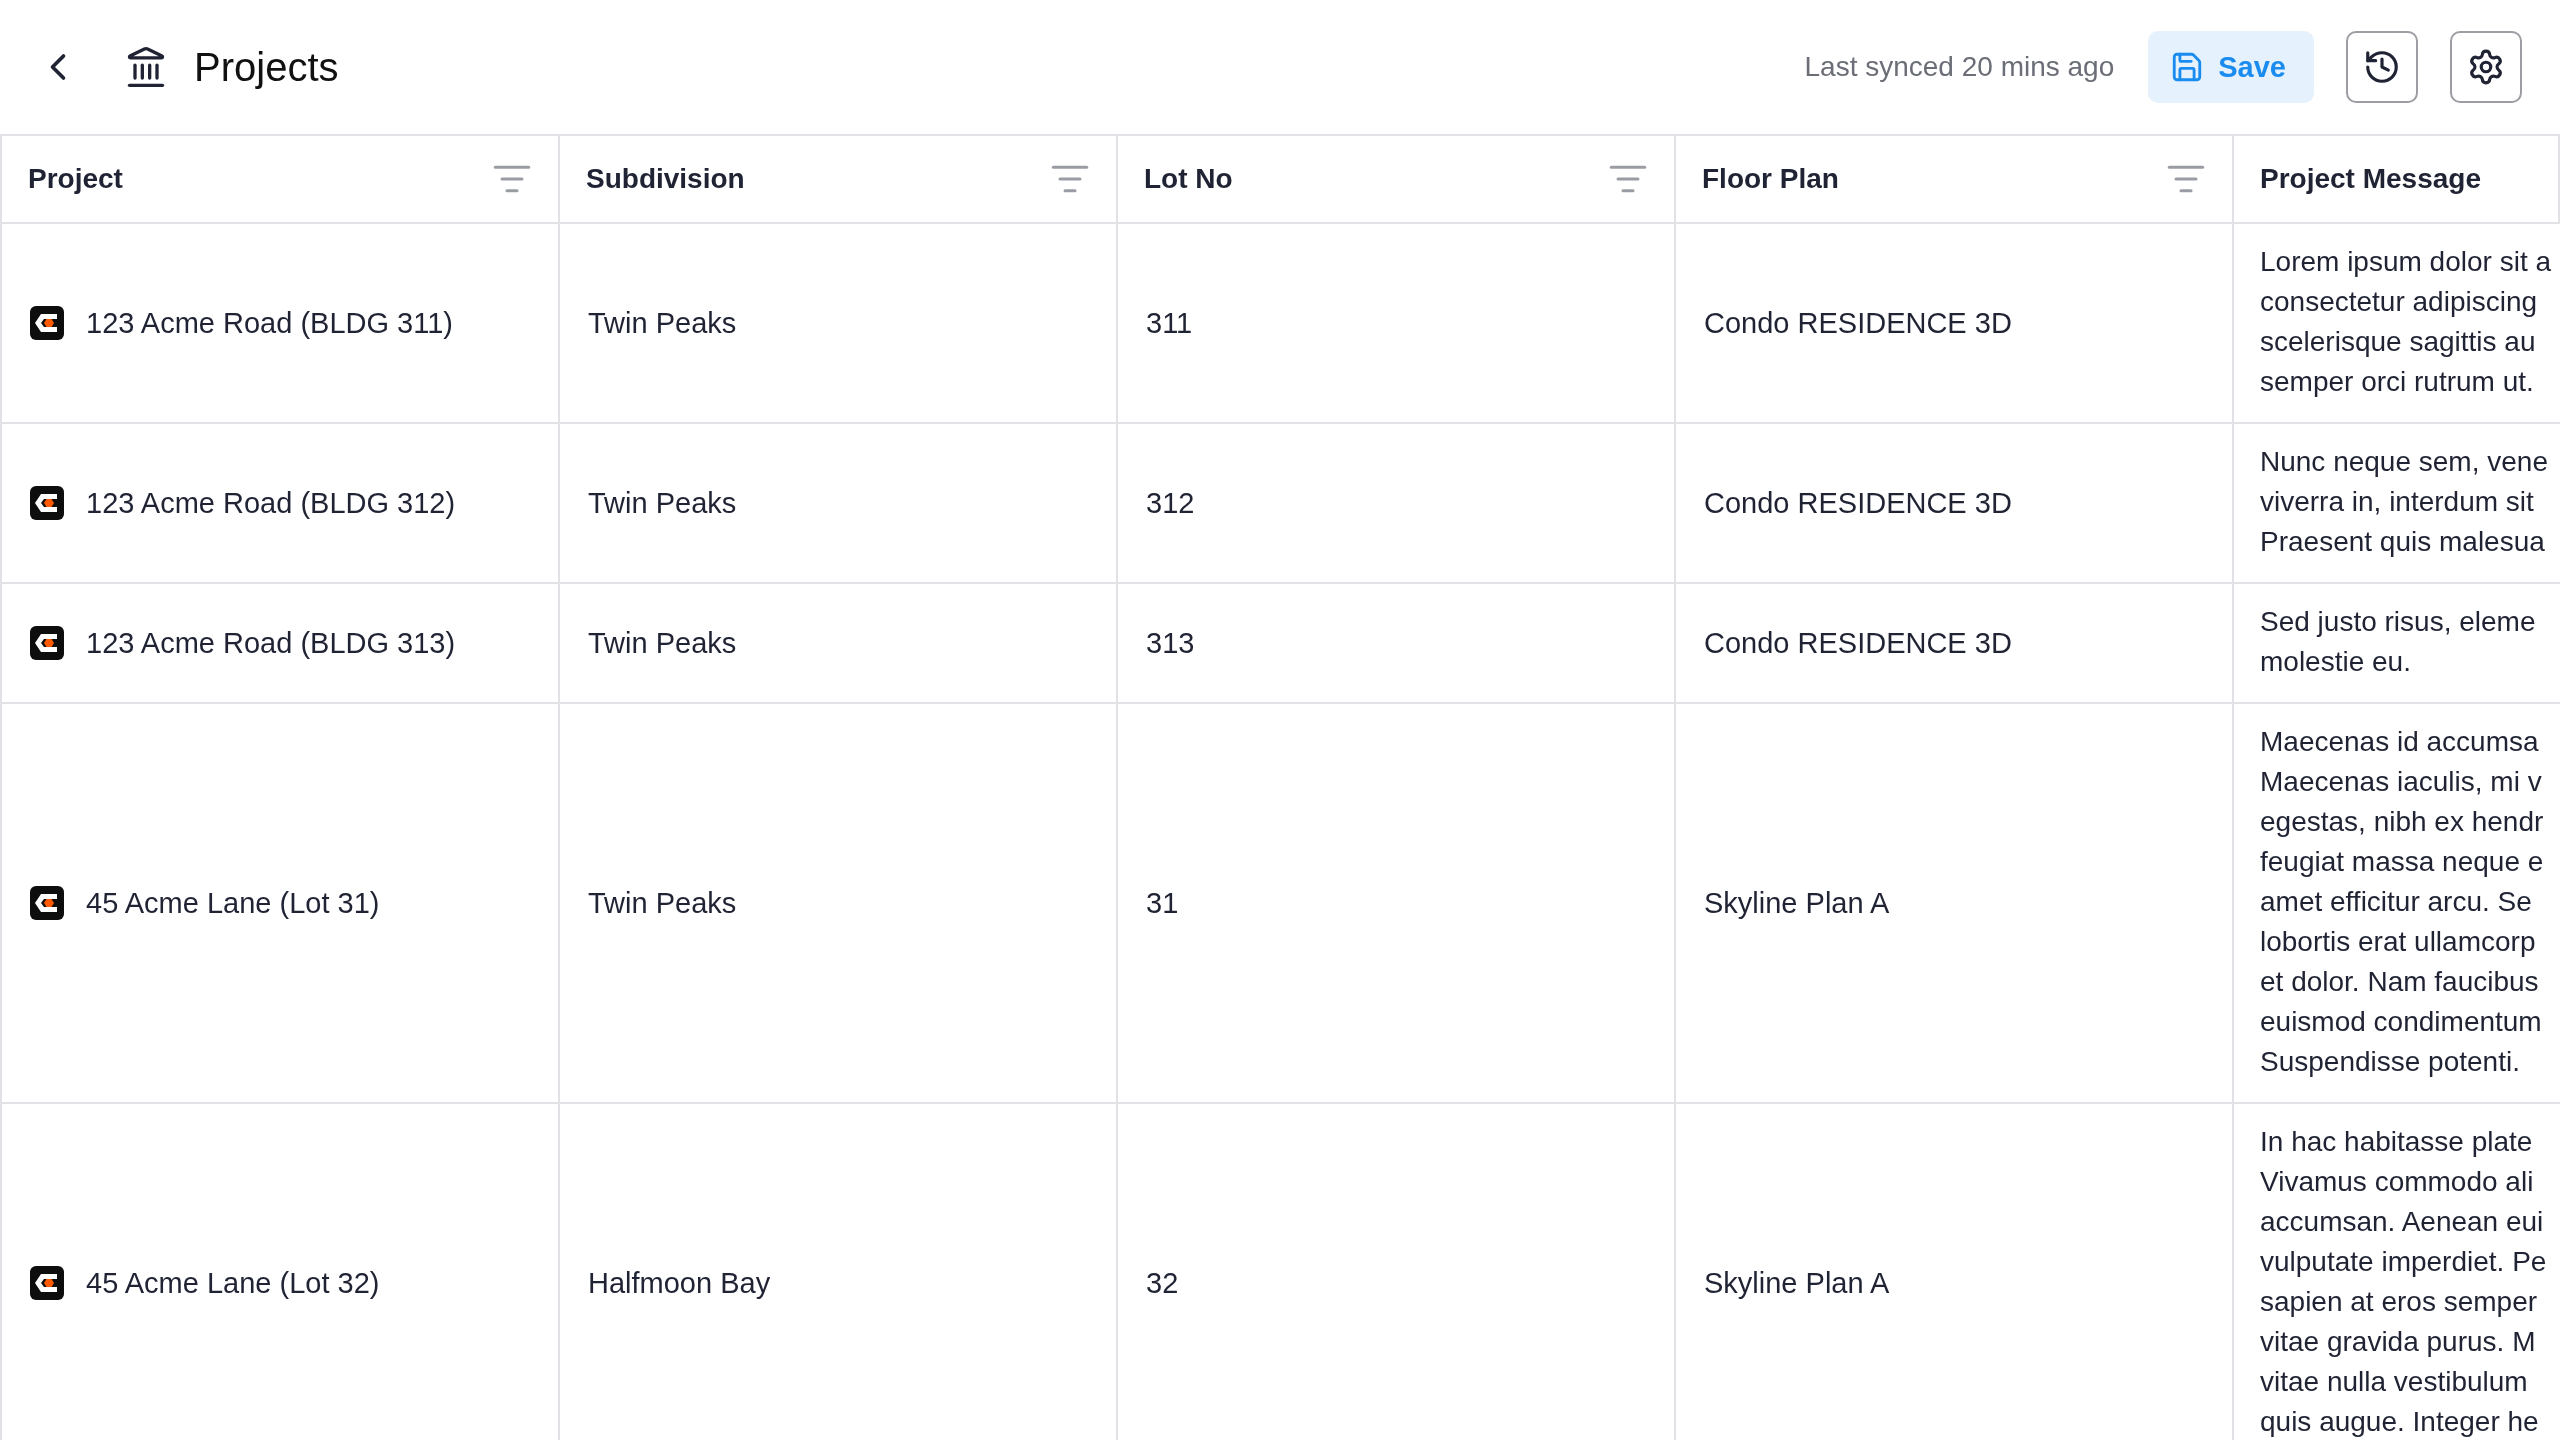 The width and height of the screenshot is (2560, 1440). What do you see at coordinates (75, 179) in the screenshot?
I see `column-label: Project` at bounding box center [75, 179].